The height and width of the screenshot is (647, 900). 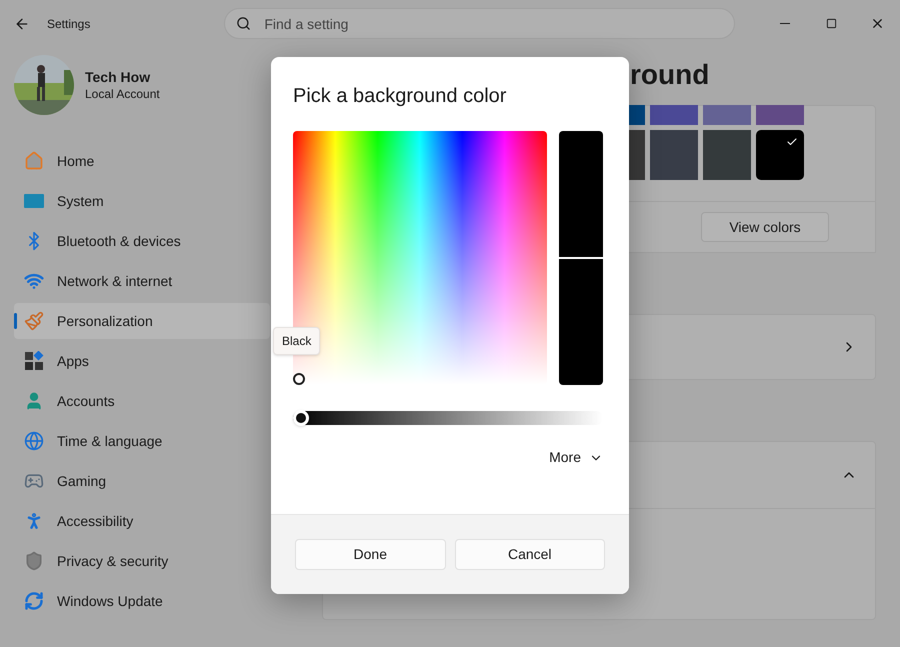 I want to click on wifi-icon, so click(x=34, y=281).